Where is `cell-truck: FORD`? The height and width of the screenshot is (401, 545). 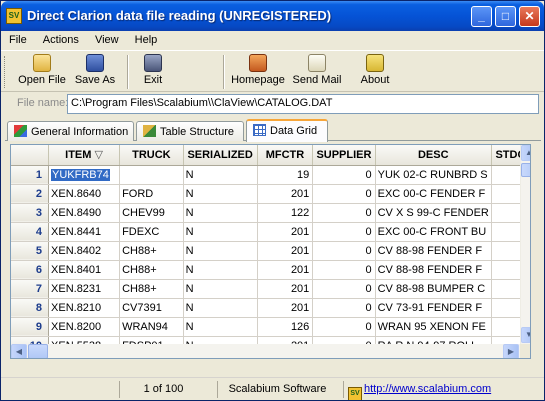 cell-truck: FORD is located at coordinates (151, 194).